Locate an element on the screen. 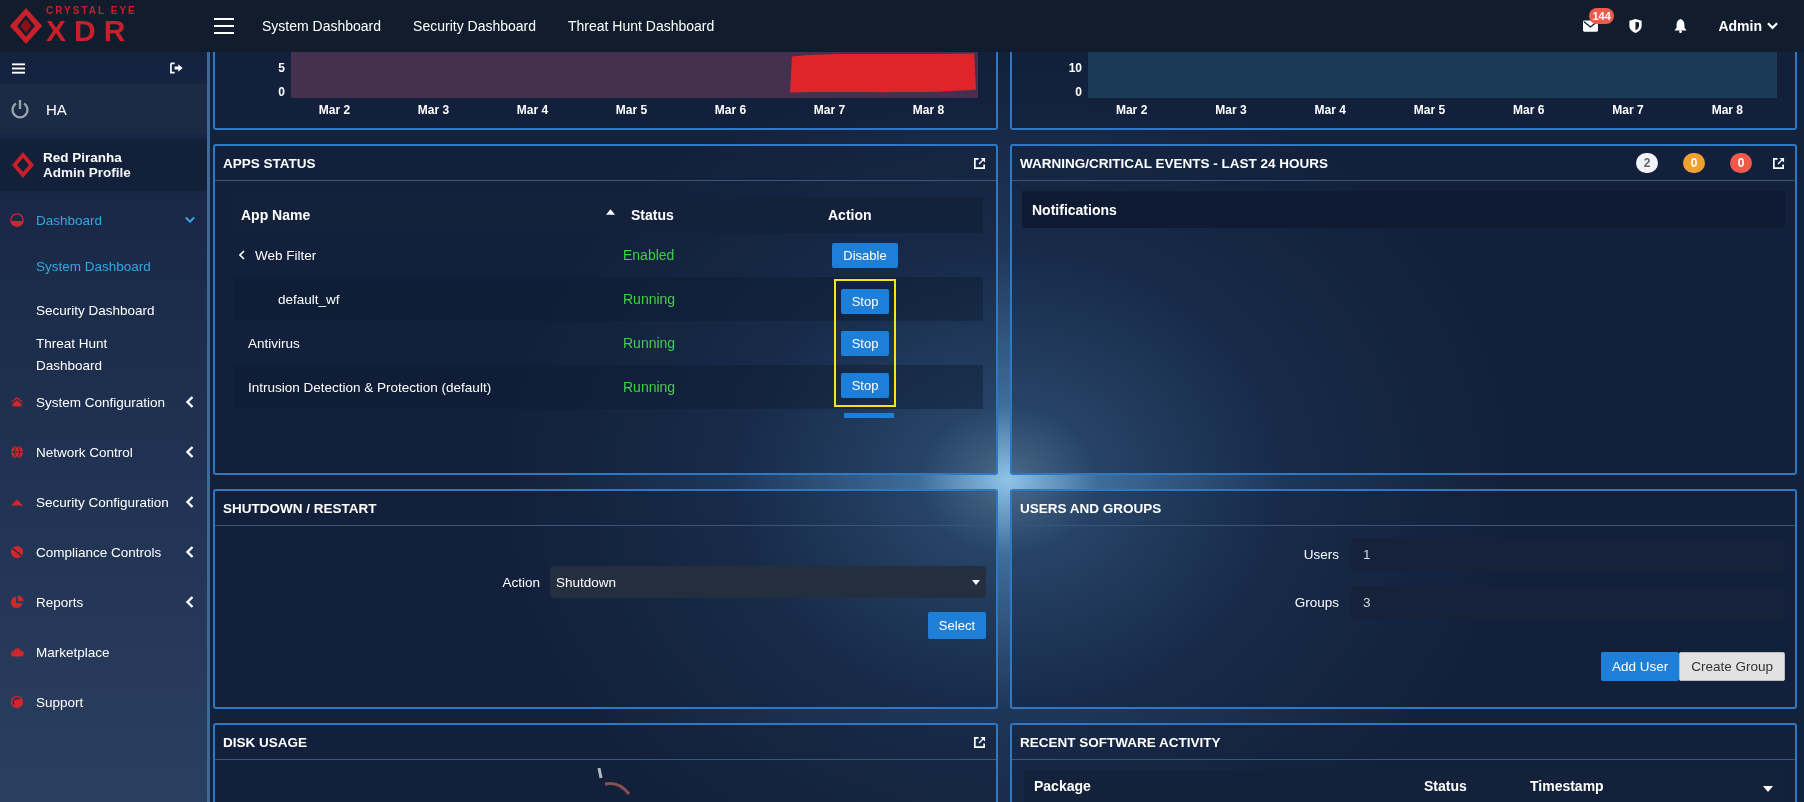 The width and height of the screenshot is (1804, 802). sidebar-subitem: System Dashboard is located at coordinates (103, 267).